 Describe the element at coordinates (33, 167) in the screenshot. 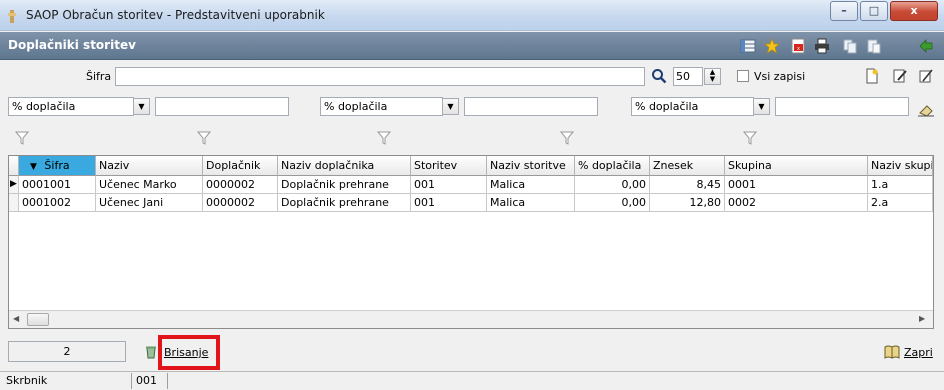

I see `sort-descending-icon: ▼` at that location.